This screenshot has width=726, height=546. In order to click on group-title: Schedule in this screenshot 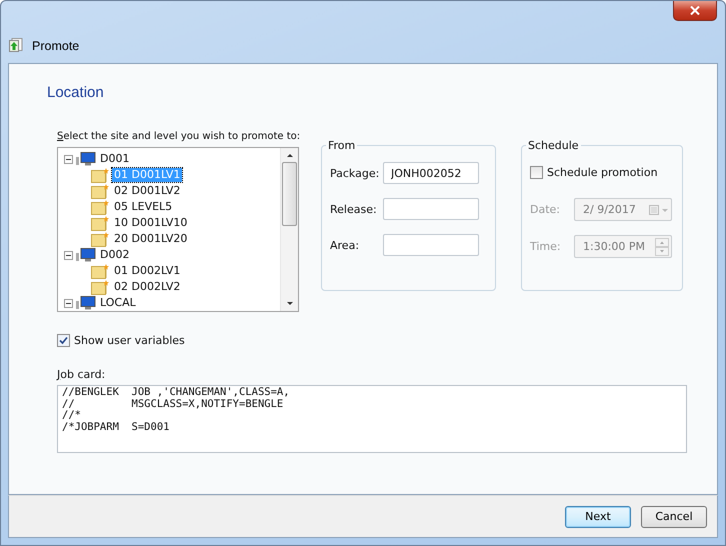, I will do `click(553, 145)`.